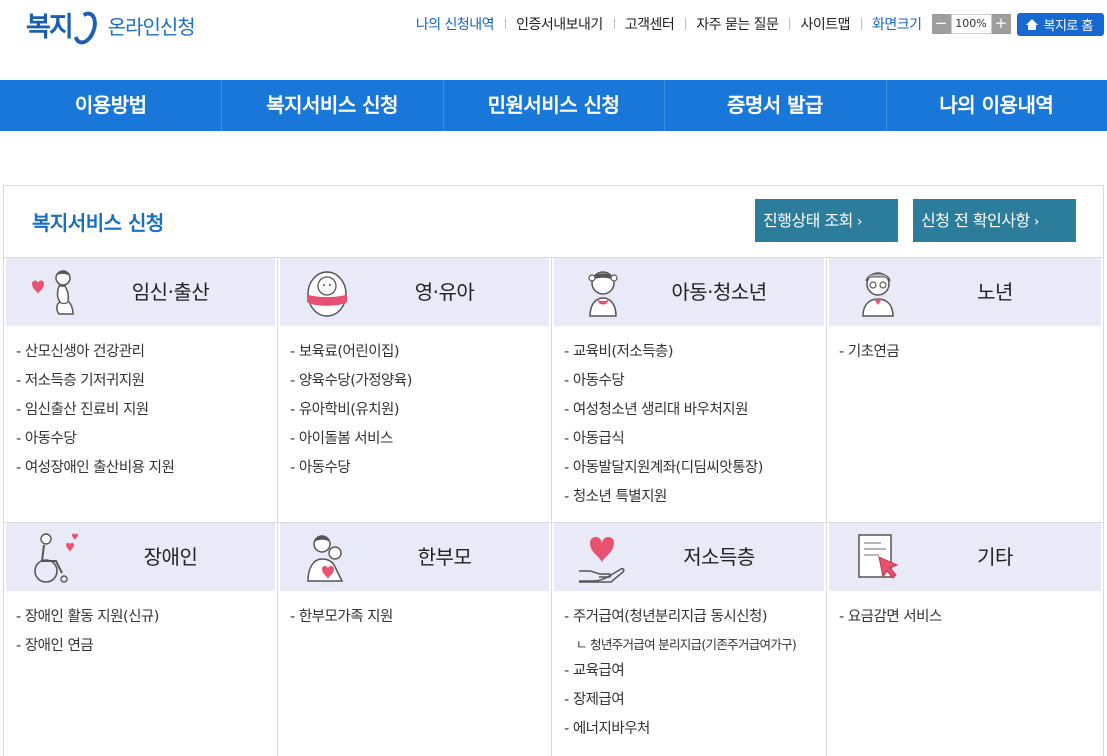  Describe the element at coordinates (695, 671) in the screenshot. I see `list-item: - 교육급여` at that location.